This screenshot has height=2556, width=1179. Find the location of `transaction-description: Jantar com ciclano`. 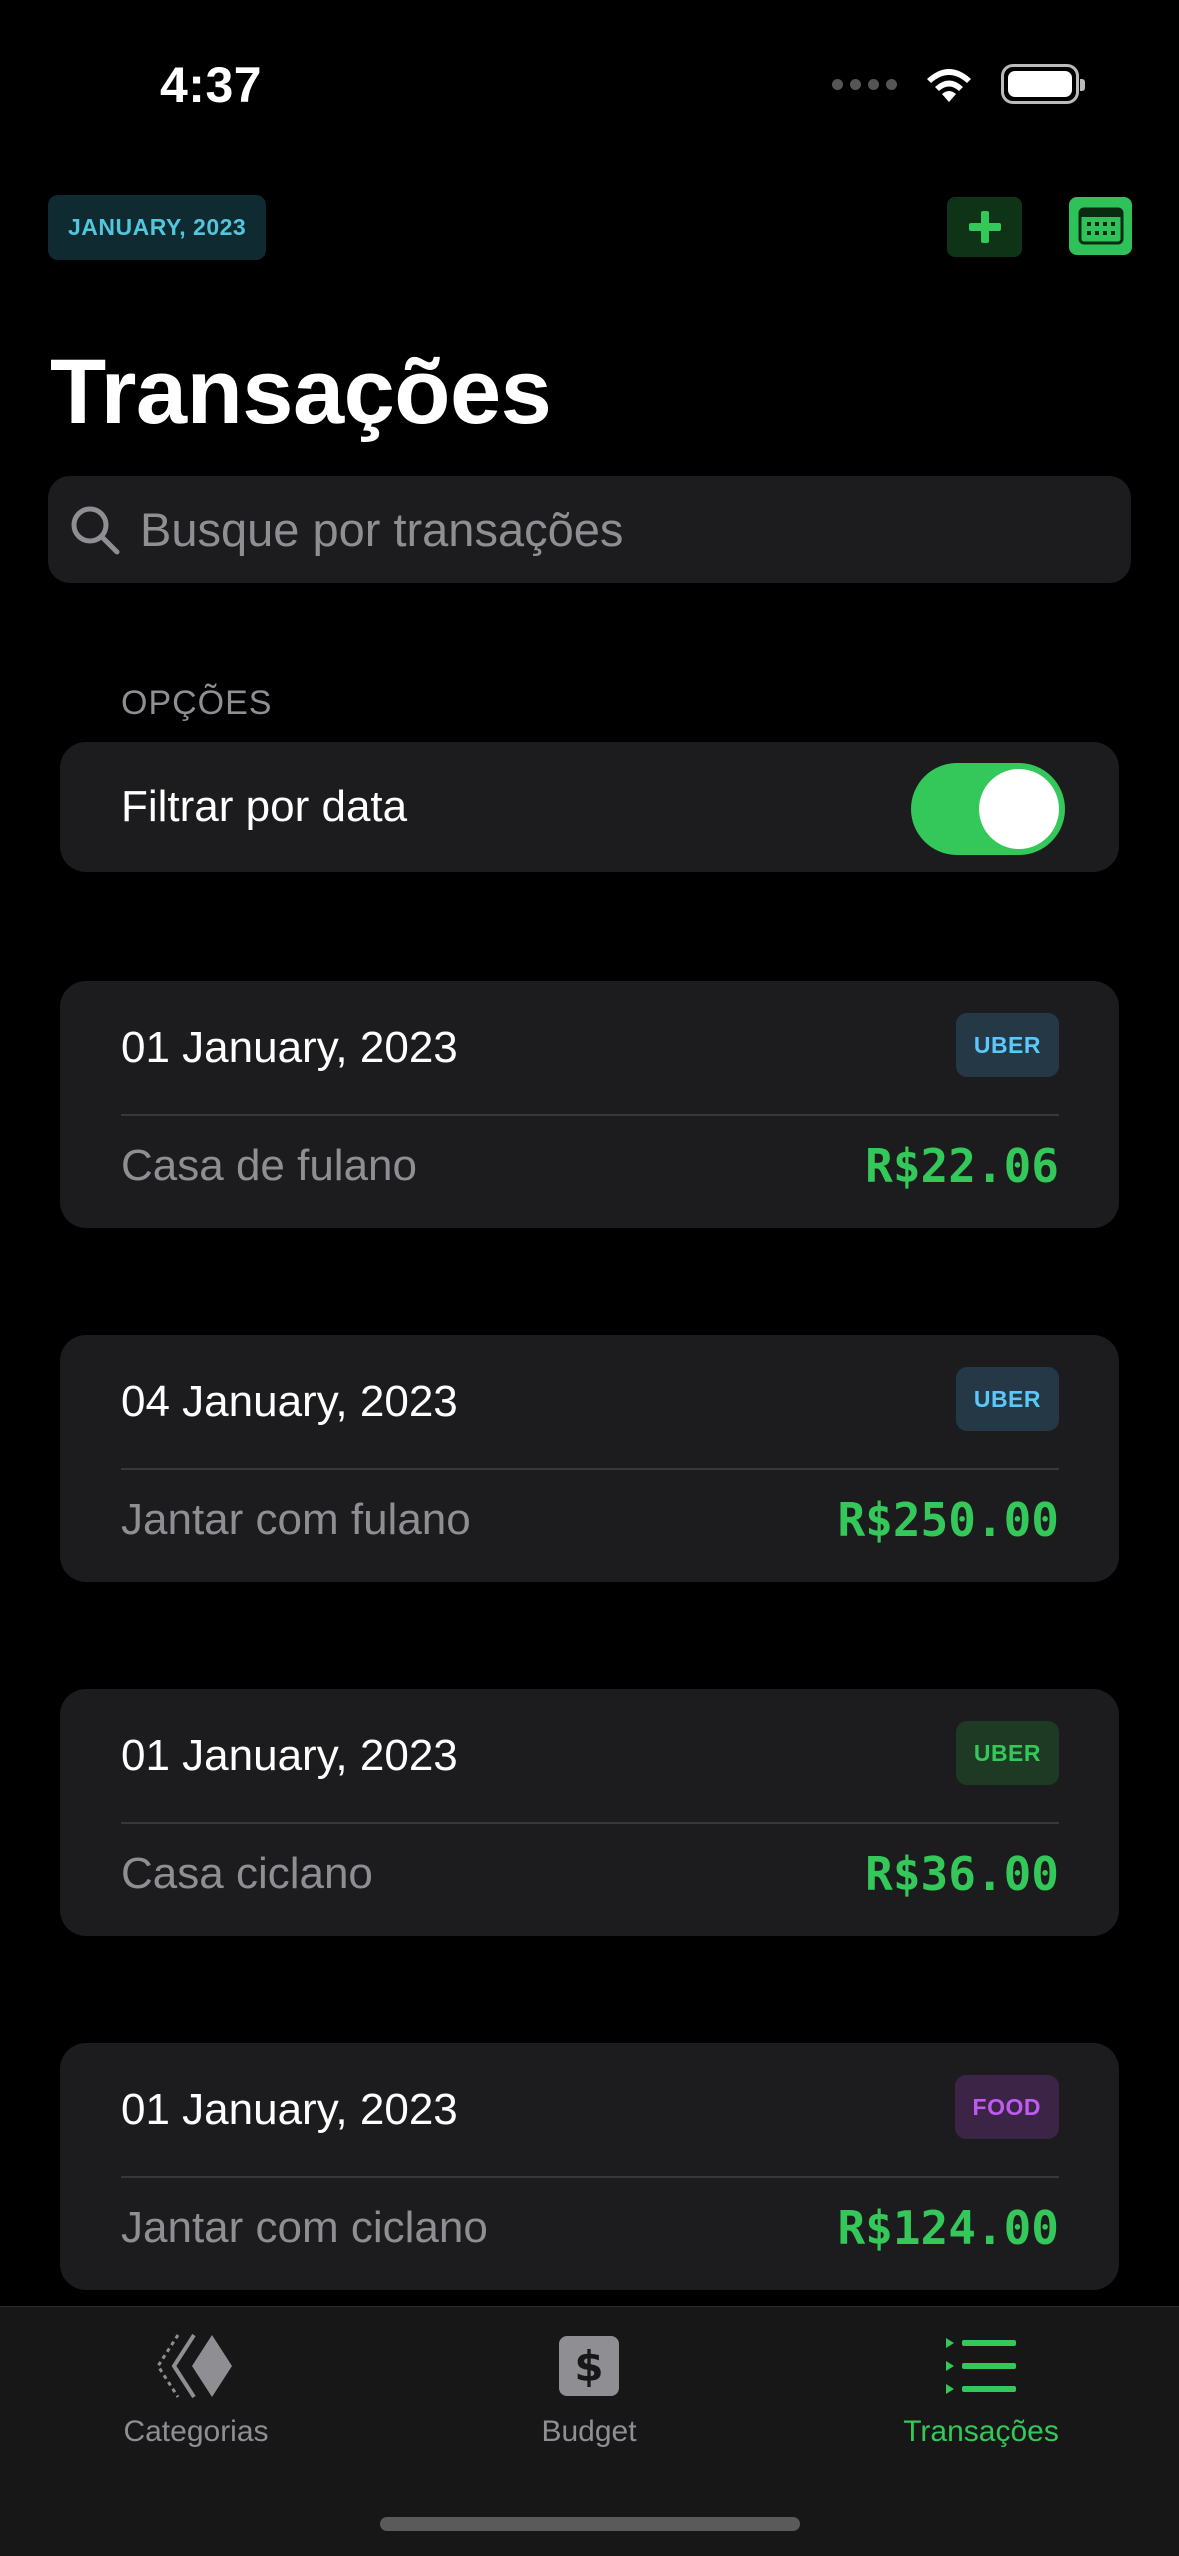

transaction-description: Jantar com ciclano is located at coordinates (304, 2227).